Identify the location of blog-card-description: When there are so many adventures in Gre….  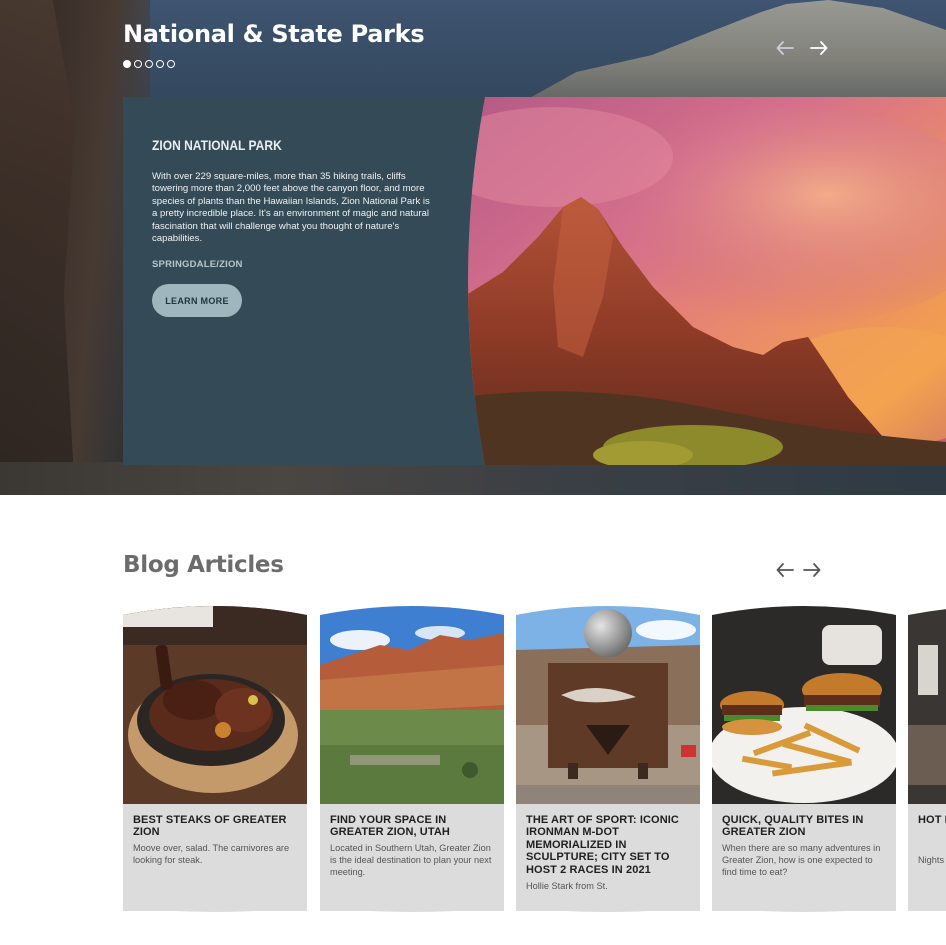
(801, 860).